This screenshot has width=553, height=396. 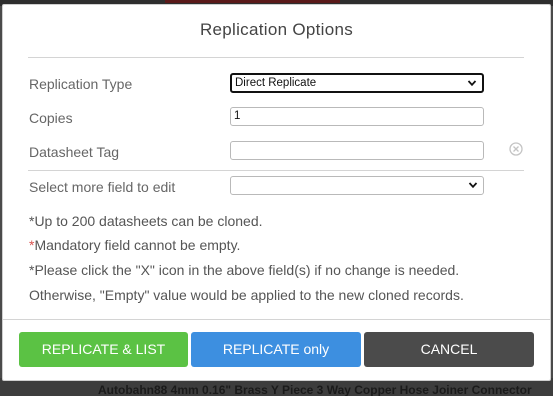 What do you see at coordinates (237, 116) in the screenshot?
I see `copies-value: 1` at bounding box center [237, 116].